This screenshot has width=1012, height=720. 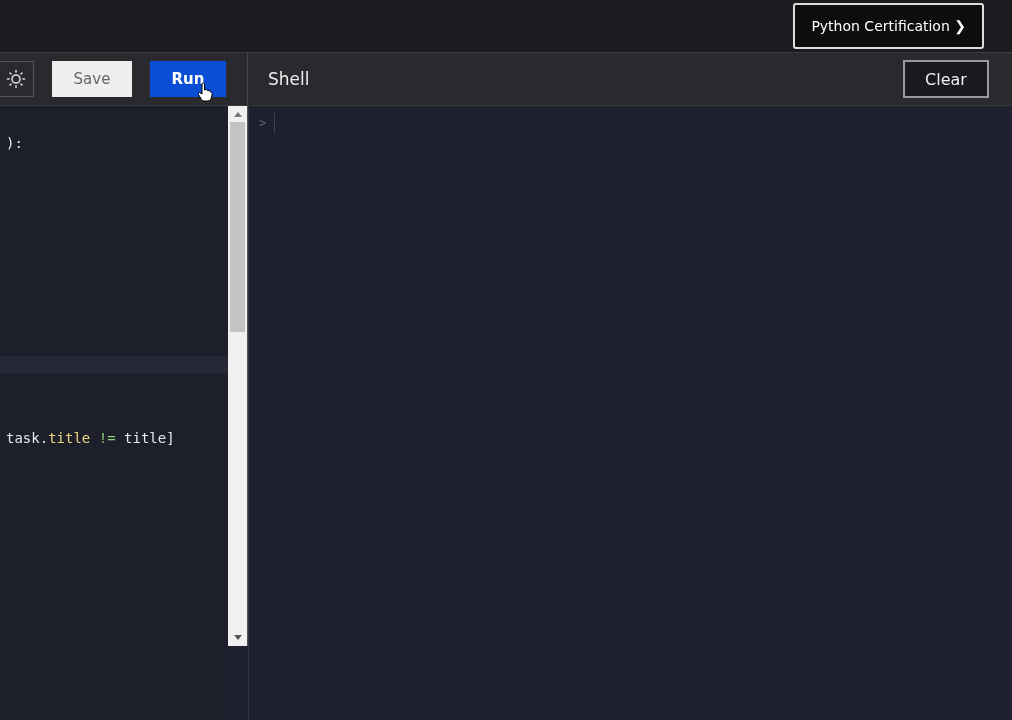 I want to click on text-cursor, so click(x=275, y=123).